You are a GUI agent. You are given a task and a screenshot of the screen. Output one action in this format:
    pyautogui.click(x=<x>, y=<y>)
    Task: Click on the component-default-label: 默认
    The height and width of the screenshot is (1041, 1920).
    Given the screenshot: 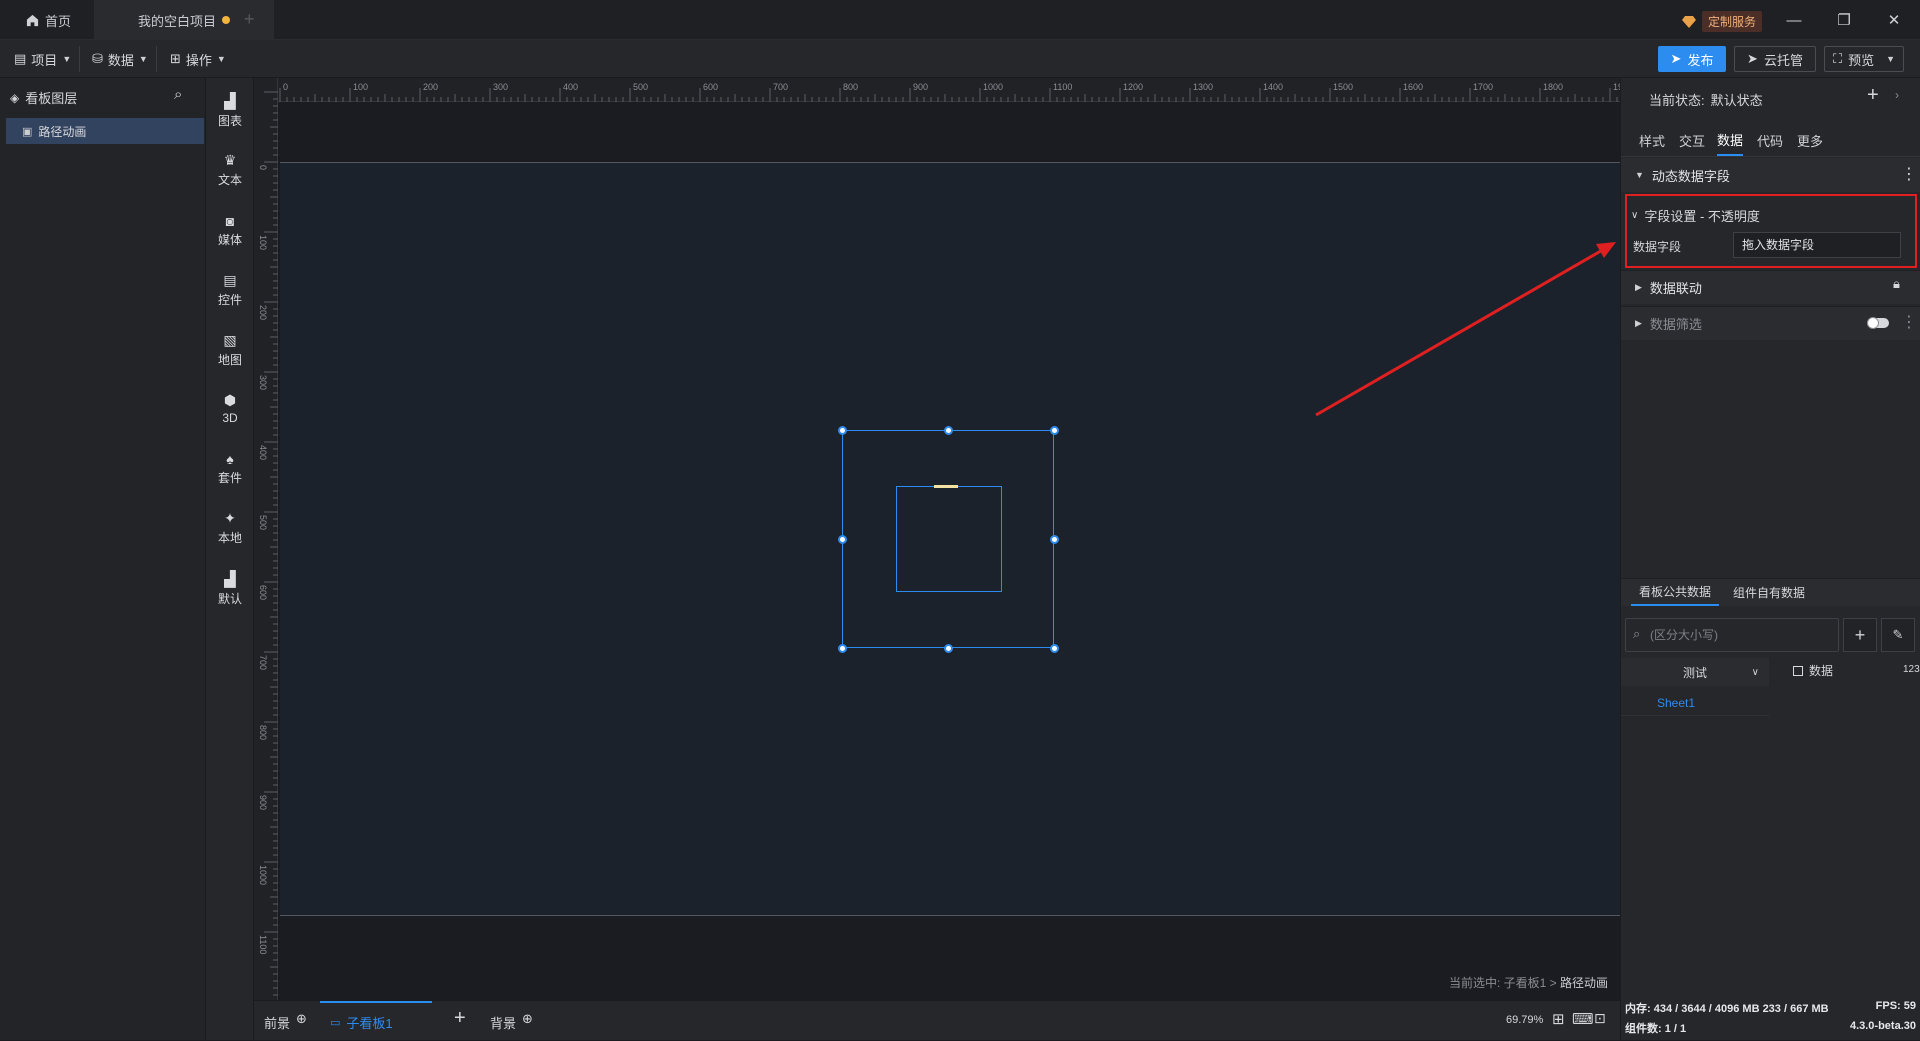 What is the action you would take?
    pyautogui.click(x=229, y=598)
    